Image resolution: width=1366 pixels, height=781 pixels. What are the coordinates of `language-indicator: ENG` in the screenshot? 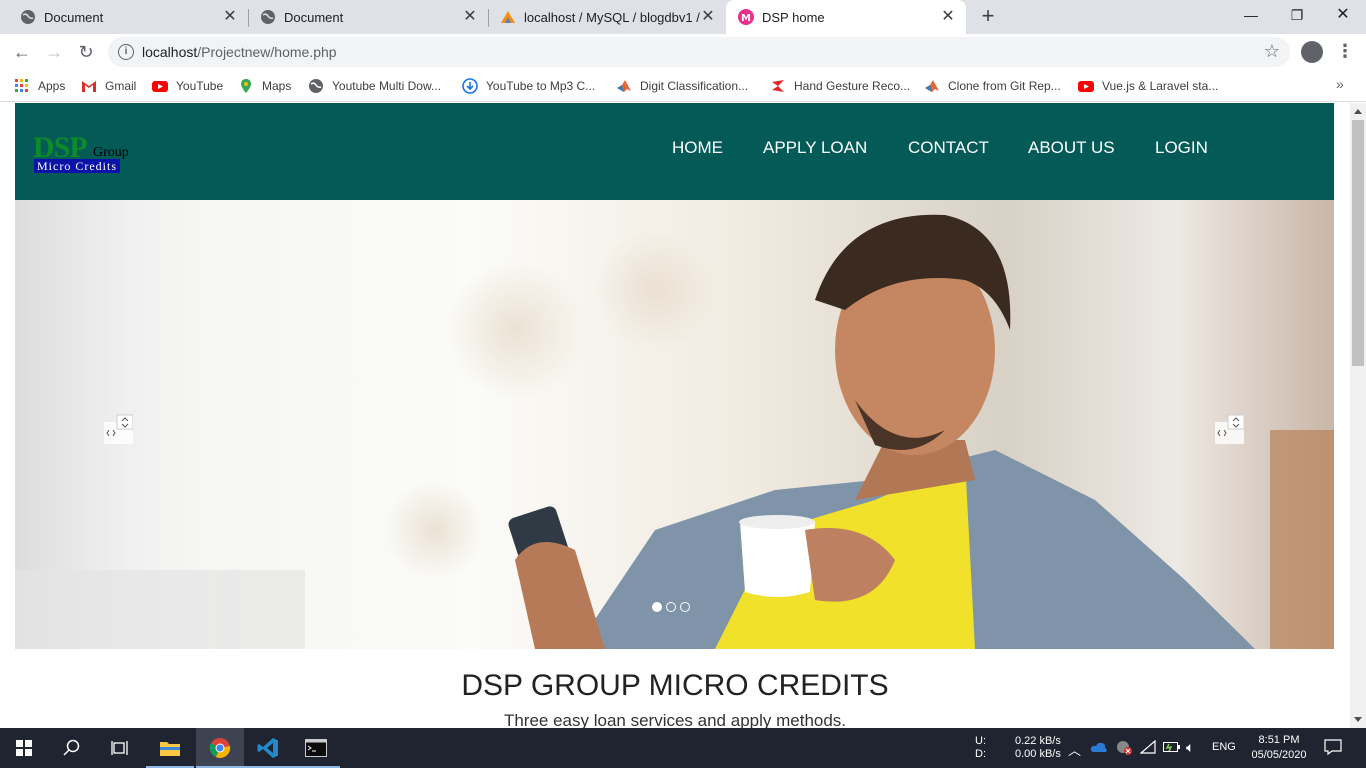 It's located at (1224, 761).